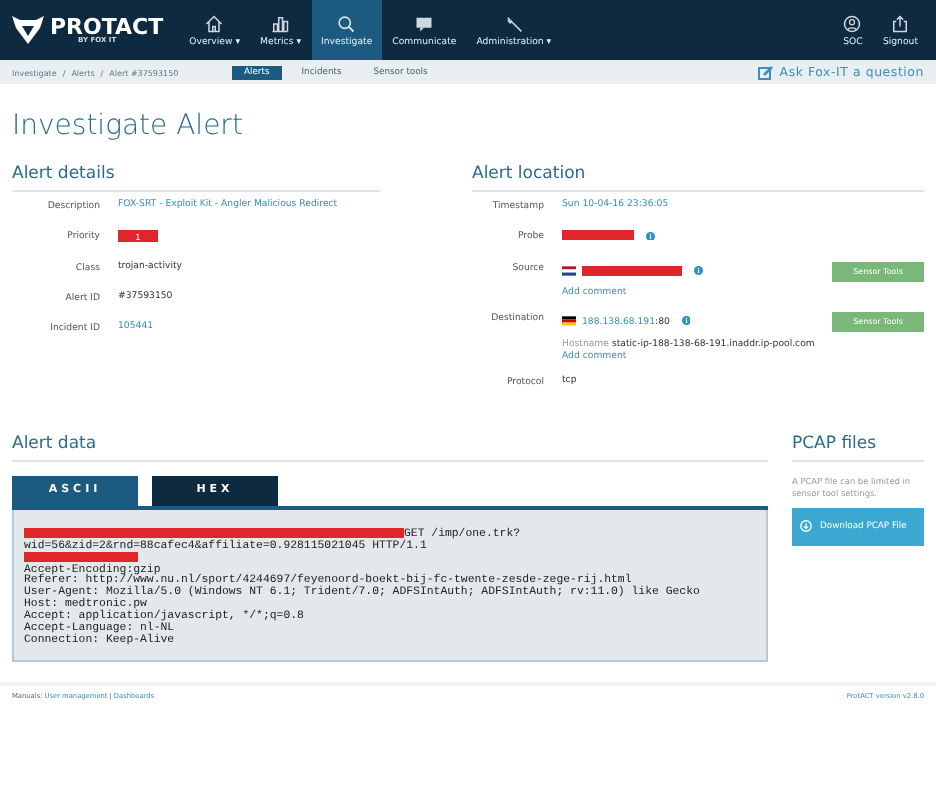 The image size is (936, 806). Describe the element at coordinates (900, 23) in the screenshot. I see `share-out-icon` at that location.